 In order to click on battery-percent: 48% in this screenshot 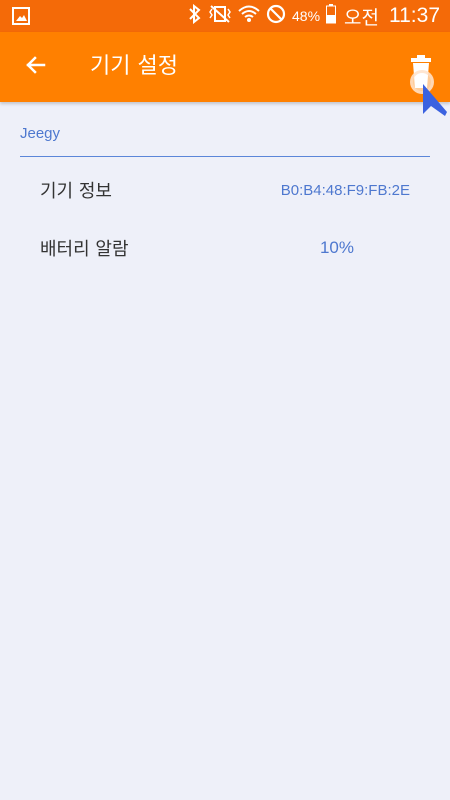, I will do `click(306, 16)`.